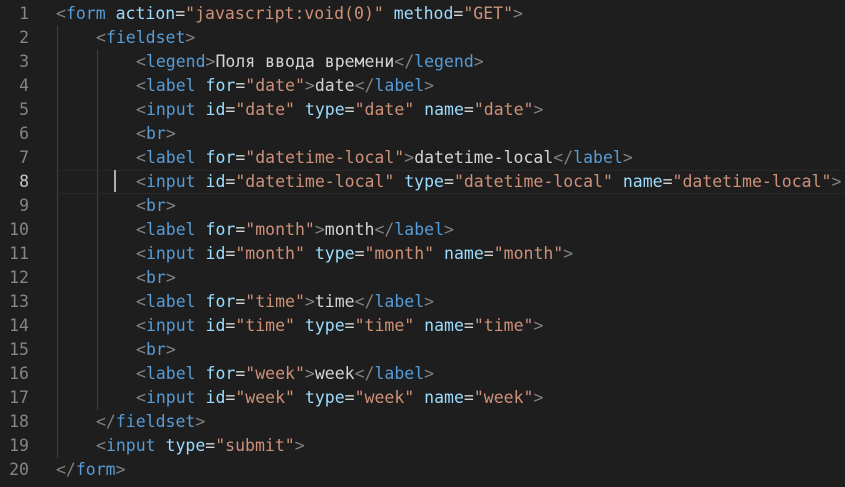 This screenshot has height=487, width=845. What do you see at coordinates (19, 349) in the screenshot?
I see `line-number: 15` at bounding box center [19, 349].